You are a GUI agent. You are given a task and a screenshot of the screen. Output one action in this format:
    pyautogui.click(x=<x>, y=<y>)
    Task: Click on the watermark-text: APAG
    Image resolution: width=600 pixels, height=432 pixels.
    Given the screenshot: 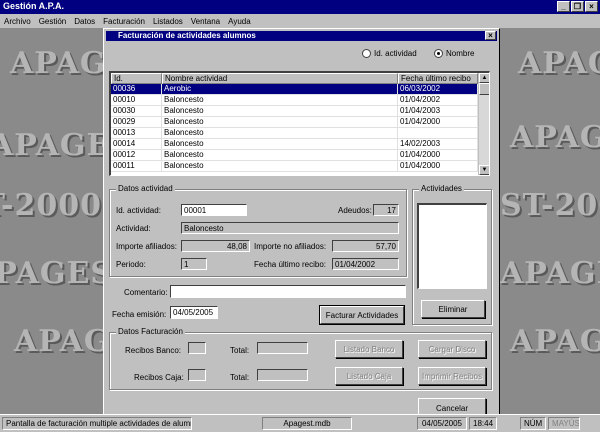 What is the action you would take?
    pyautogui.click(x=555, y=341)
    